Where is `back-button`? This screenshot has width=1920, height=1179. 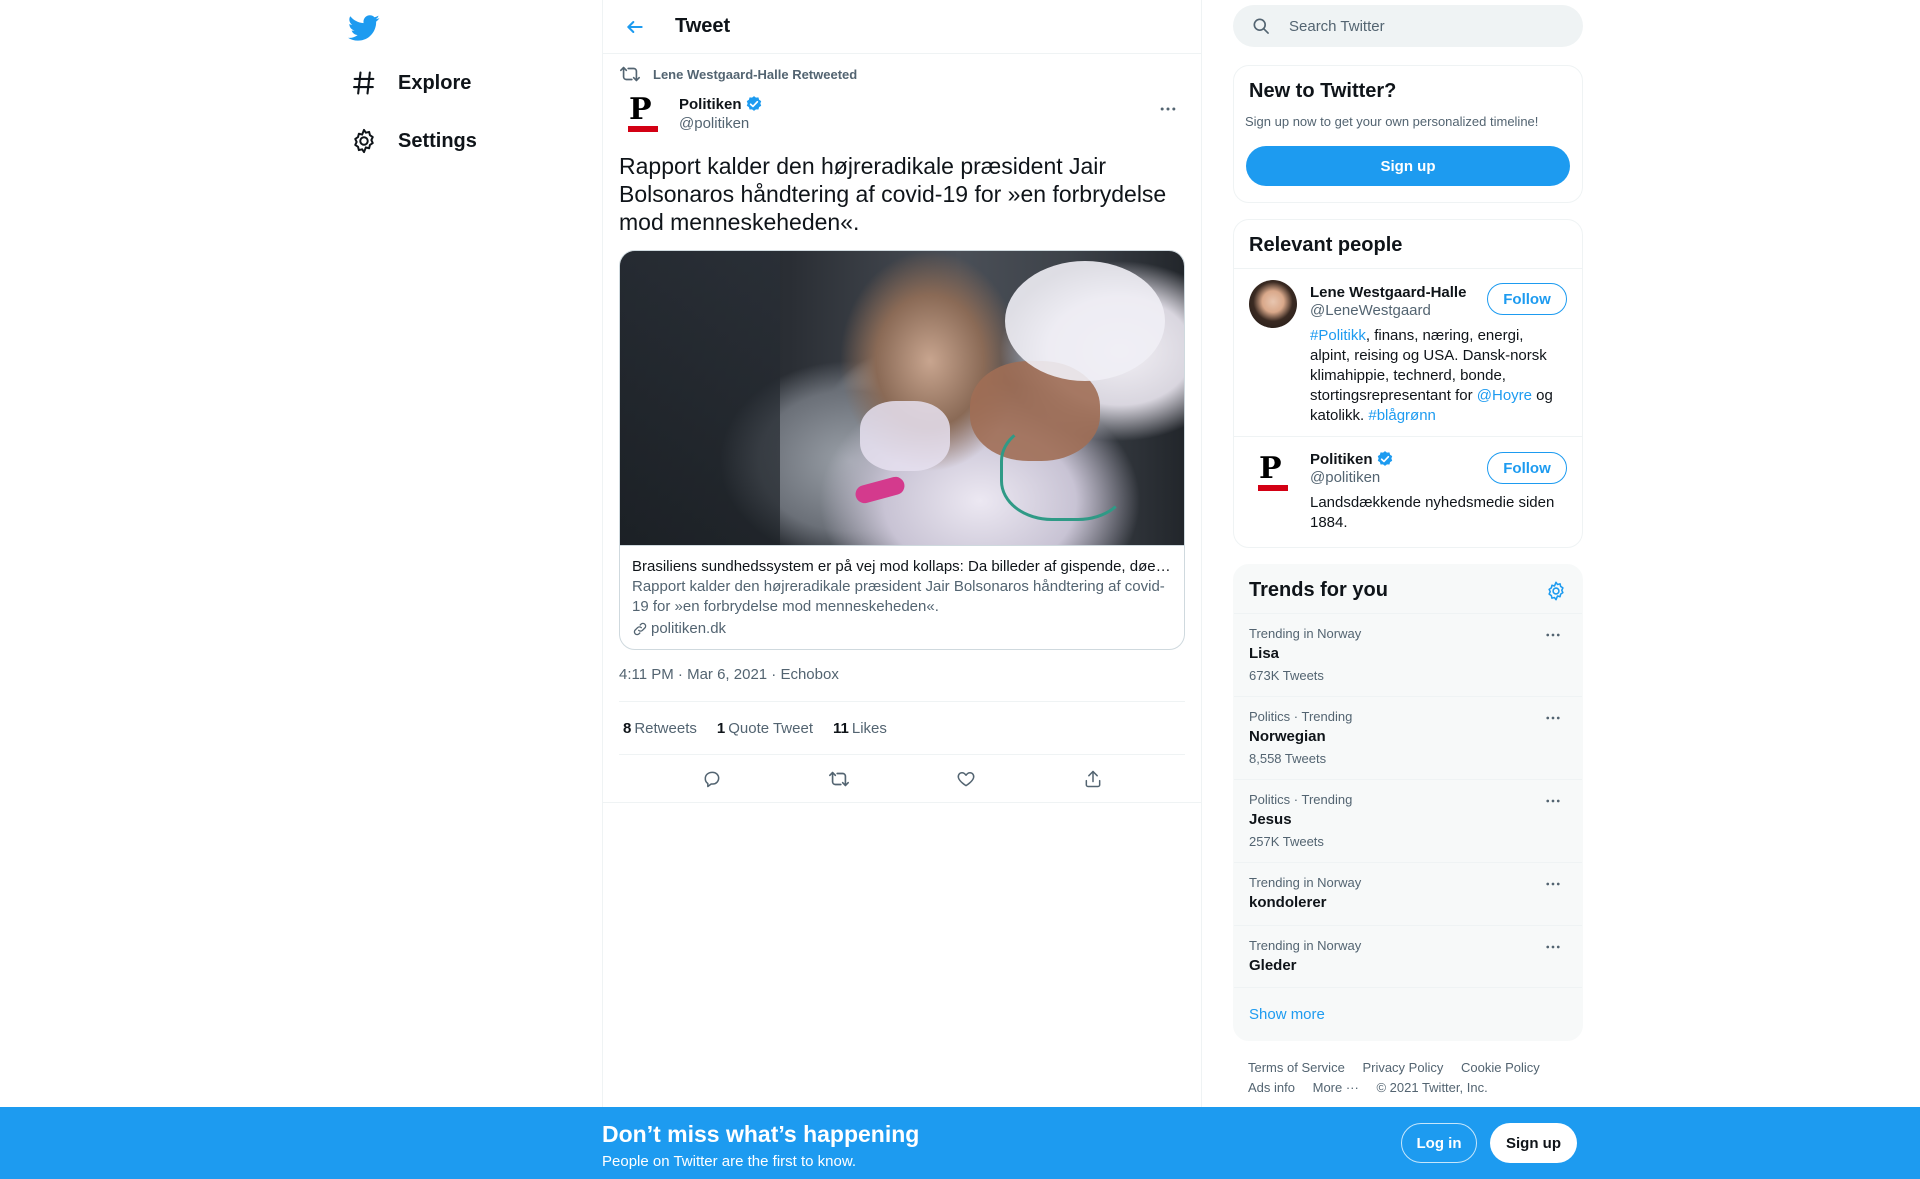
back-button is located at coordinates (635, 27).